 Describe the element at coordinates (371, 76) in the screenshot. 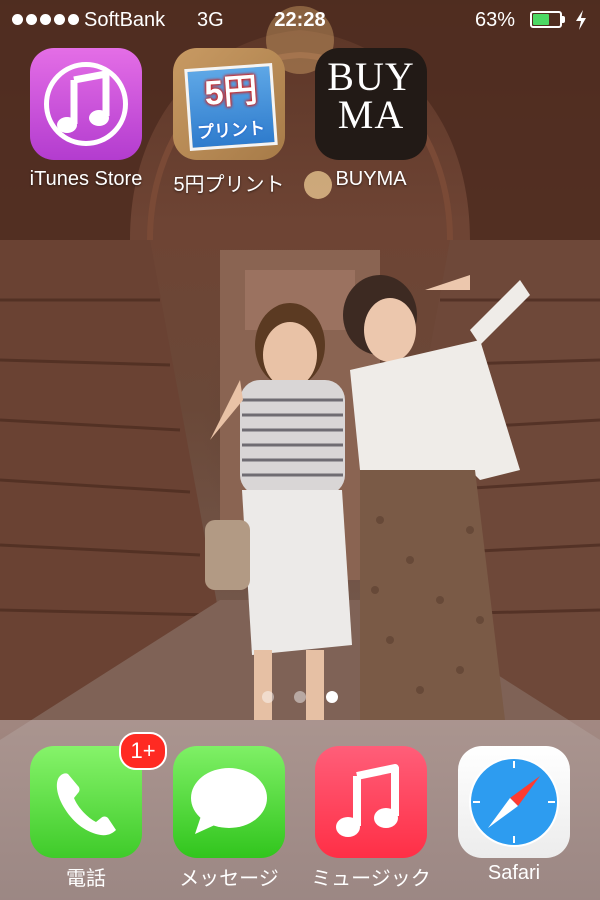

I see `buyma-logo-top: BUY` at that location.